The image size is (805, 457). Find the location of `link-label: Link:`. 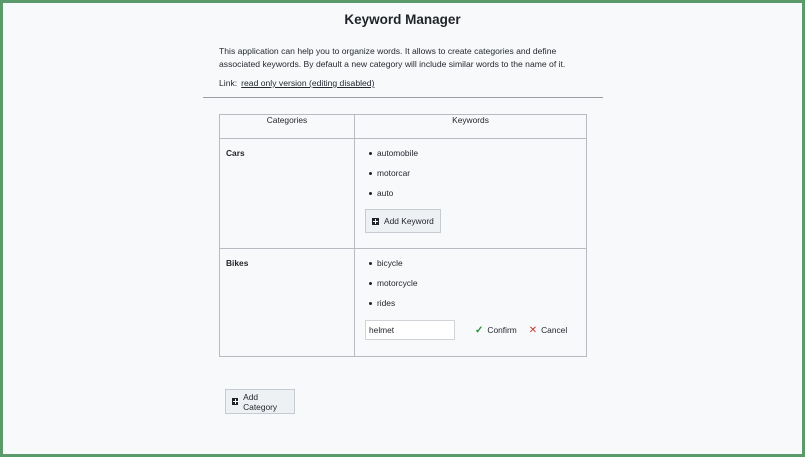

link-label: Link: is located at coordinates (228, 83).